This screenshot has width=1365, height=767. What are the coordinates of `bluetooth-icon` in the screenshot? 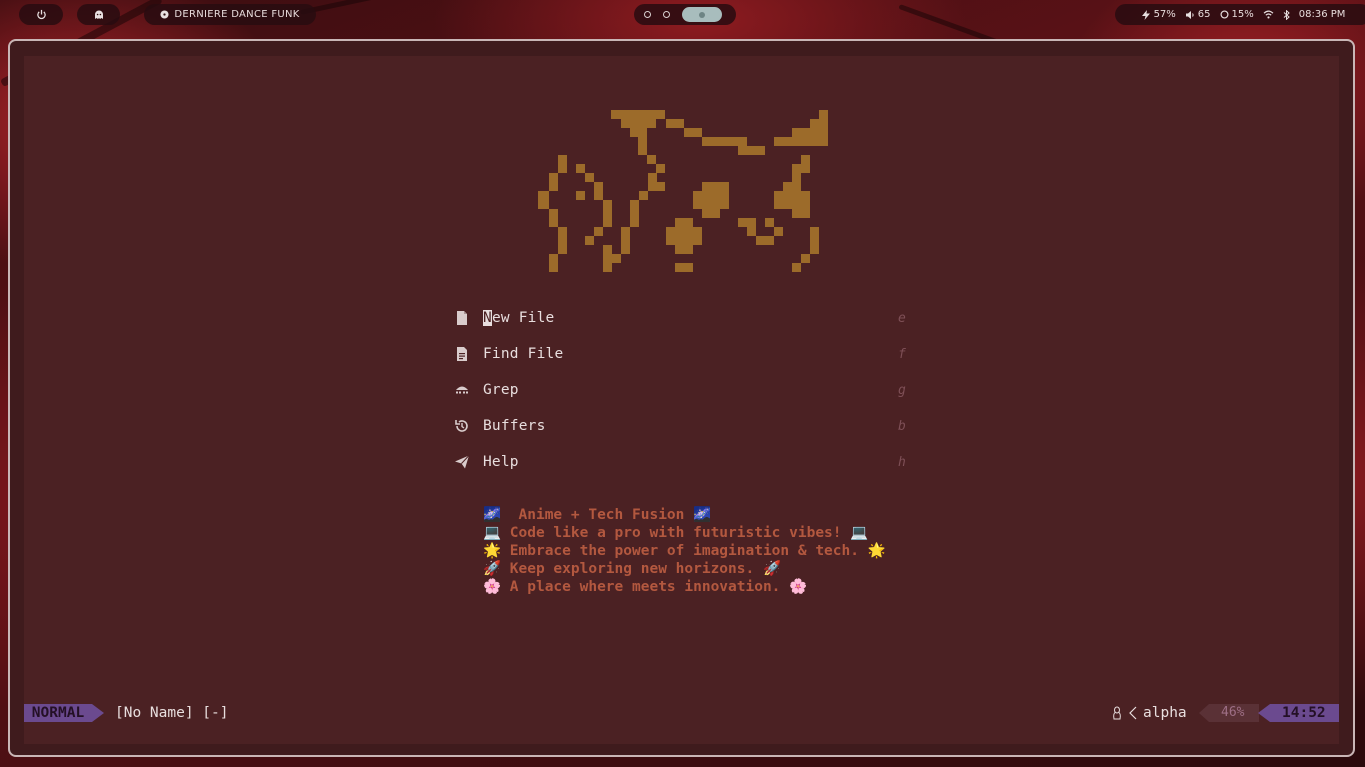 It's located at (1286, 14).